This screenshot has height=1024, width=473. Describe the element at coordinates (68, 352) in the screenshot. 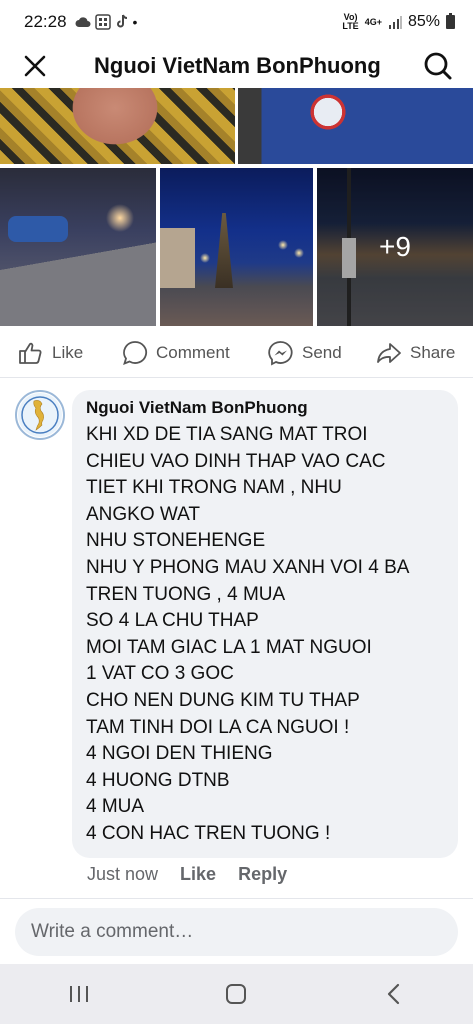

I see `like-label: Like` at that location.